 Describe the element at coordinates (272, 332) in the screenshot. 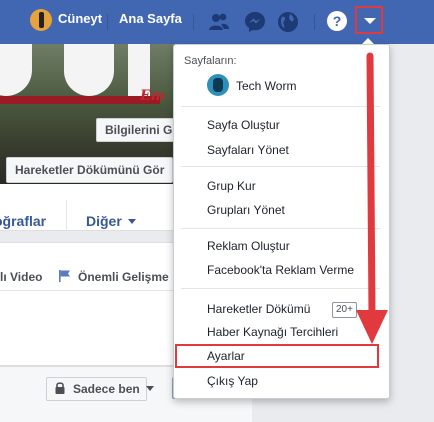

I see `menu-item-news-feed-preferences: Haber Kaynağı Tercihleri` at that location.